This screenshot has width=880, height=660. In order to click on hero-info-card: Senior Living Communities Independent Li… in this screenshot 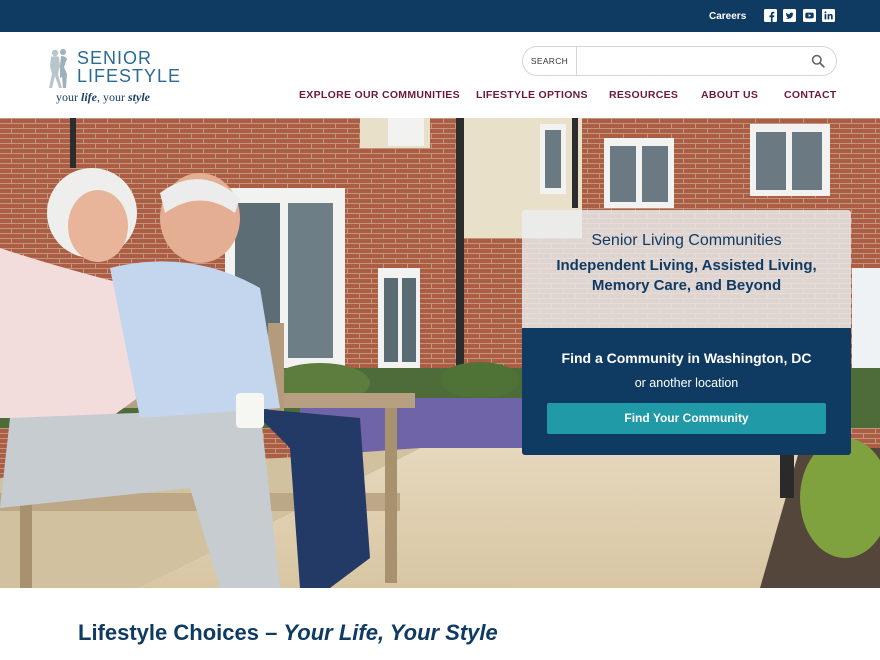, I will do `click(686, 269)`.